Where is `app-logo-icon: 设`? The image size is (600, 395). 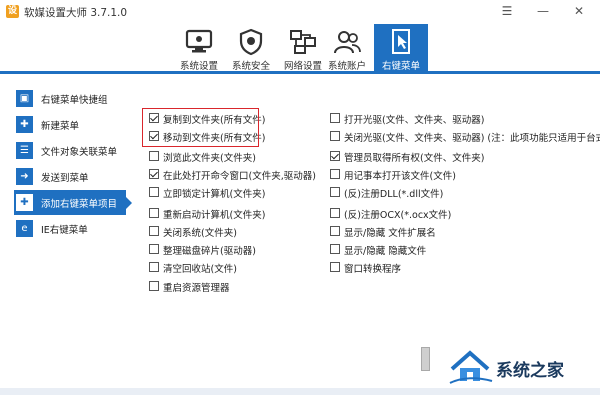 app-logo-icon: 设 is located at coordinates (12, 11).